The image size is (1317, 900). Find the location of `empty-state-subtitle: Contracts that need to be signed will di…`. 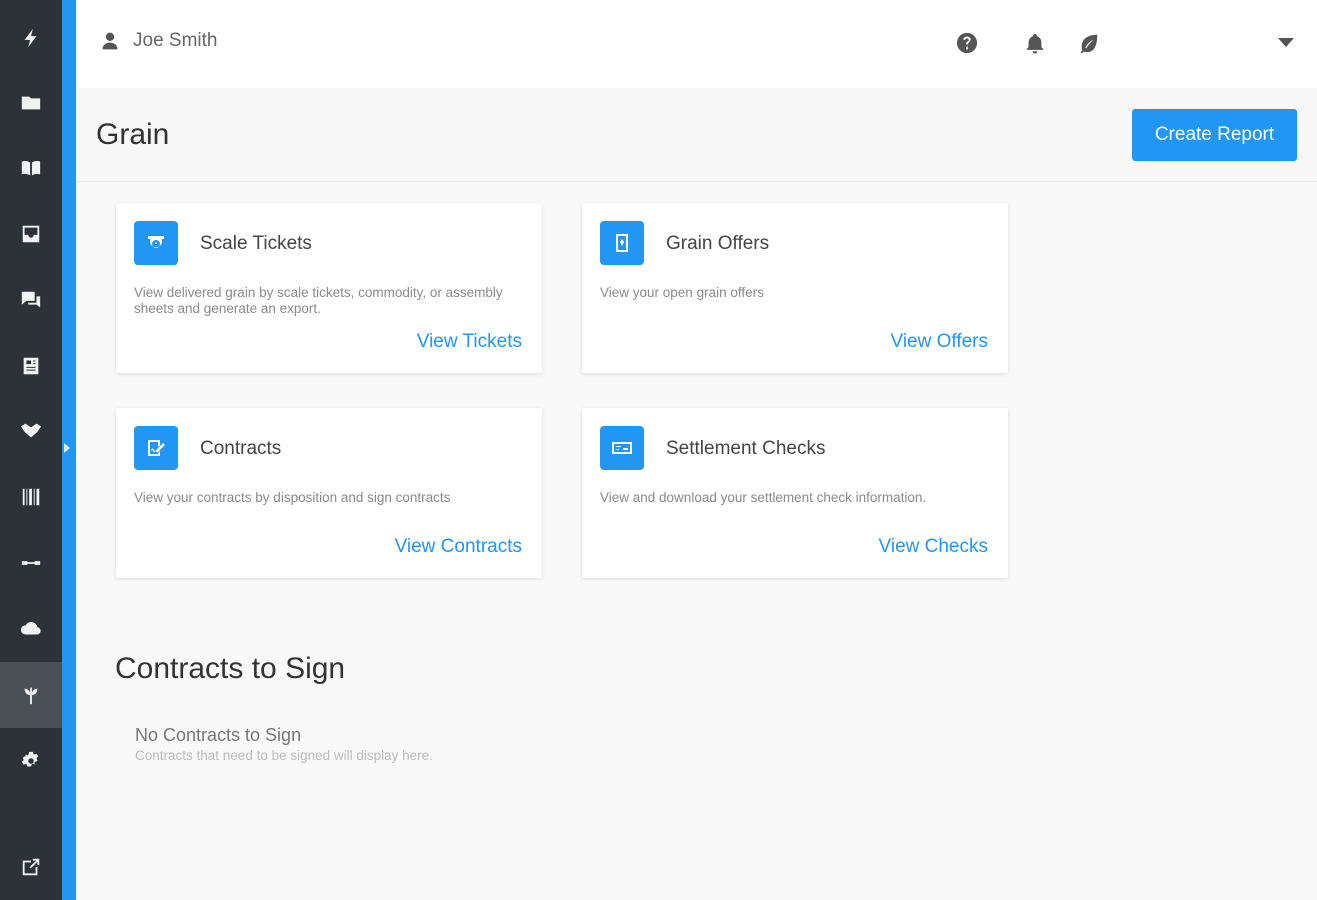

empty-state-subtitle: Contracts that need to be signed will di… is located at coordinates (284, 755).